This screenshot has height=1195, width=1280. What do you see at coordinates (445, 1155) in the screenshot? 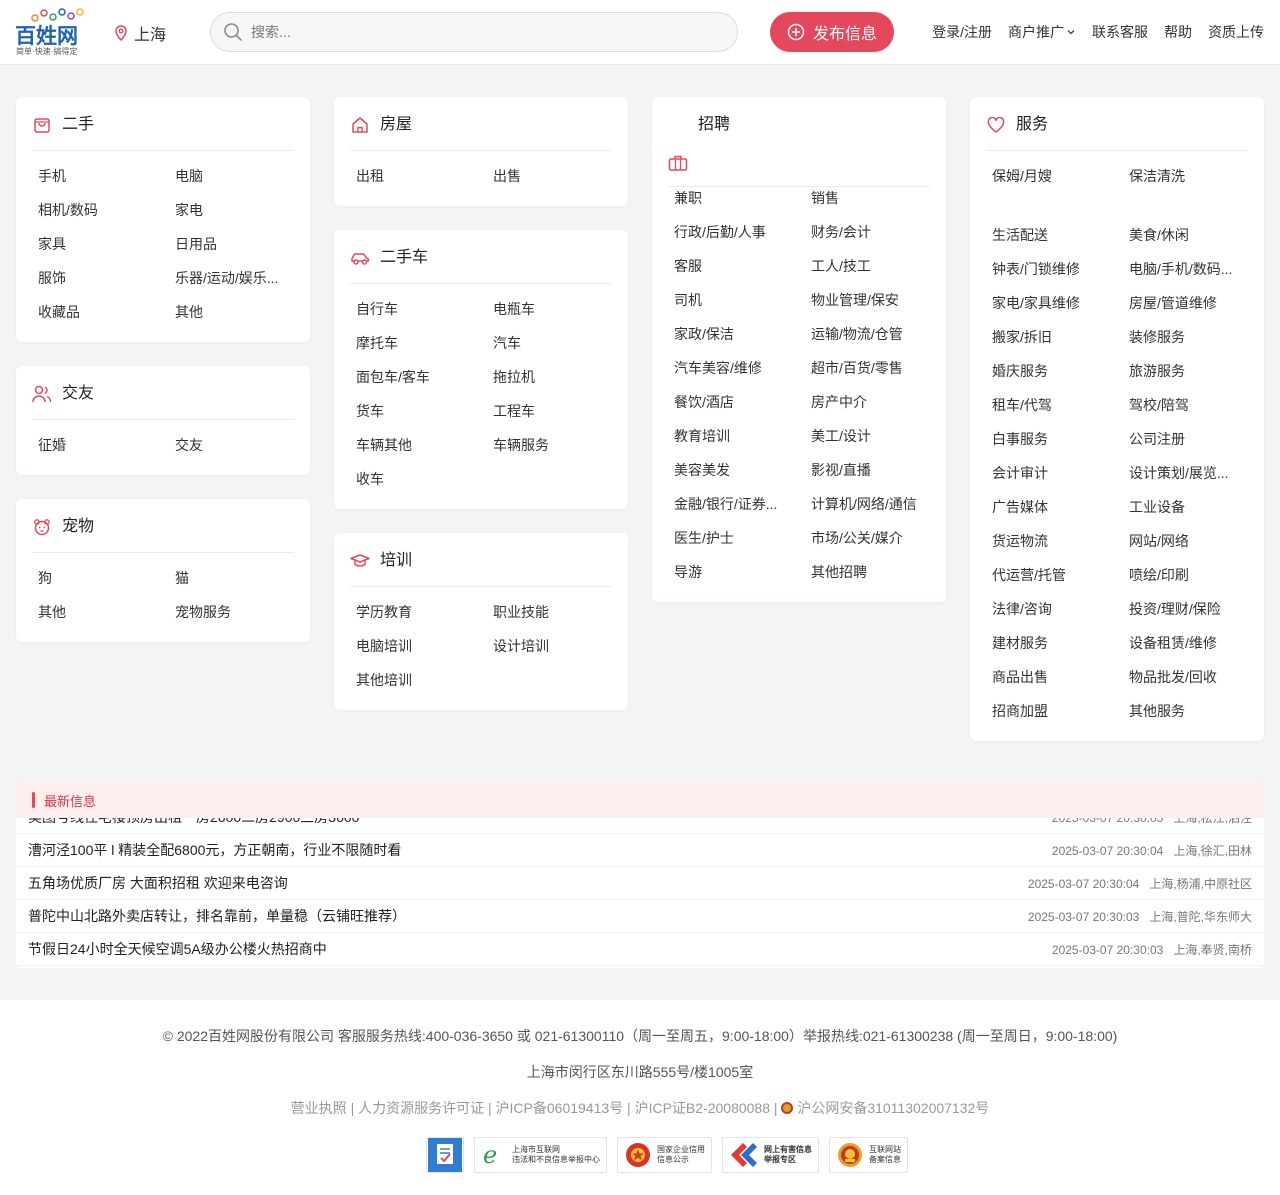
I see `certificate-badge` at bounding box center [445, 1155].